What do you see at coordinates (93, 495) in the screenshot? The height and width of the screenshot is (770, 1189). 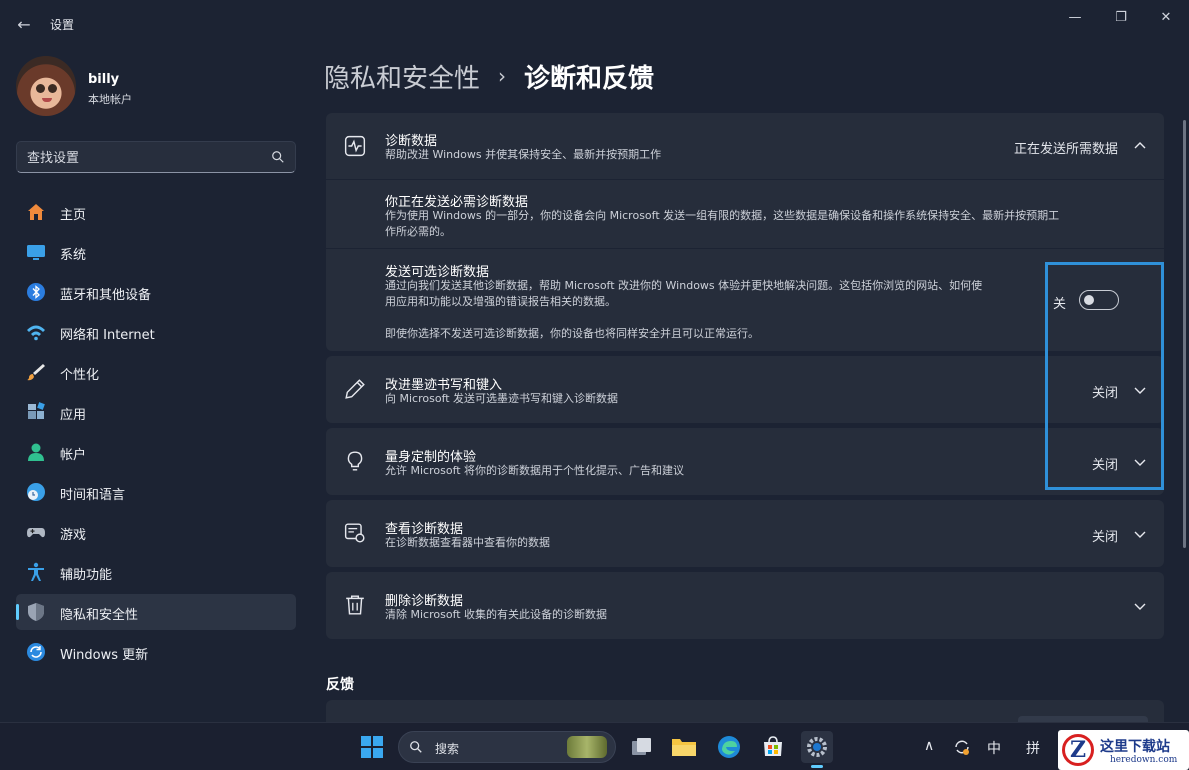 I see `sidebar-item-label: 时间和语言` at bounding box center [93, 495].